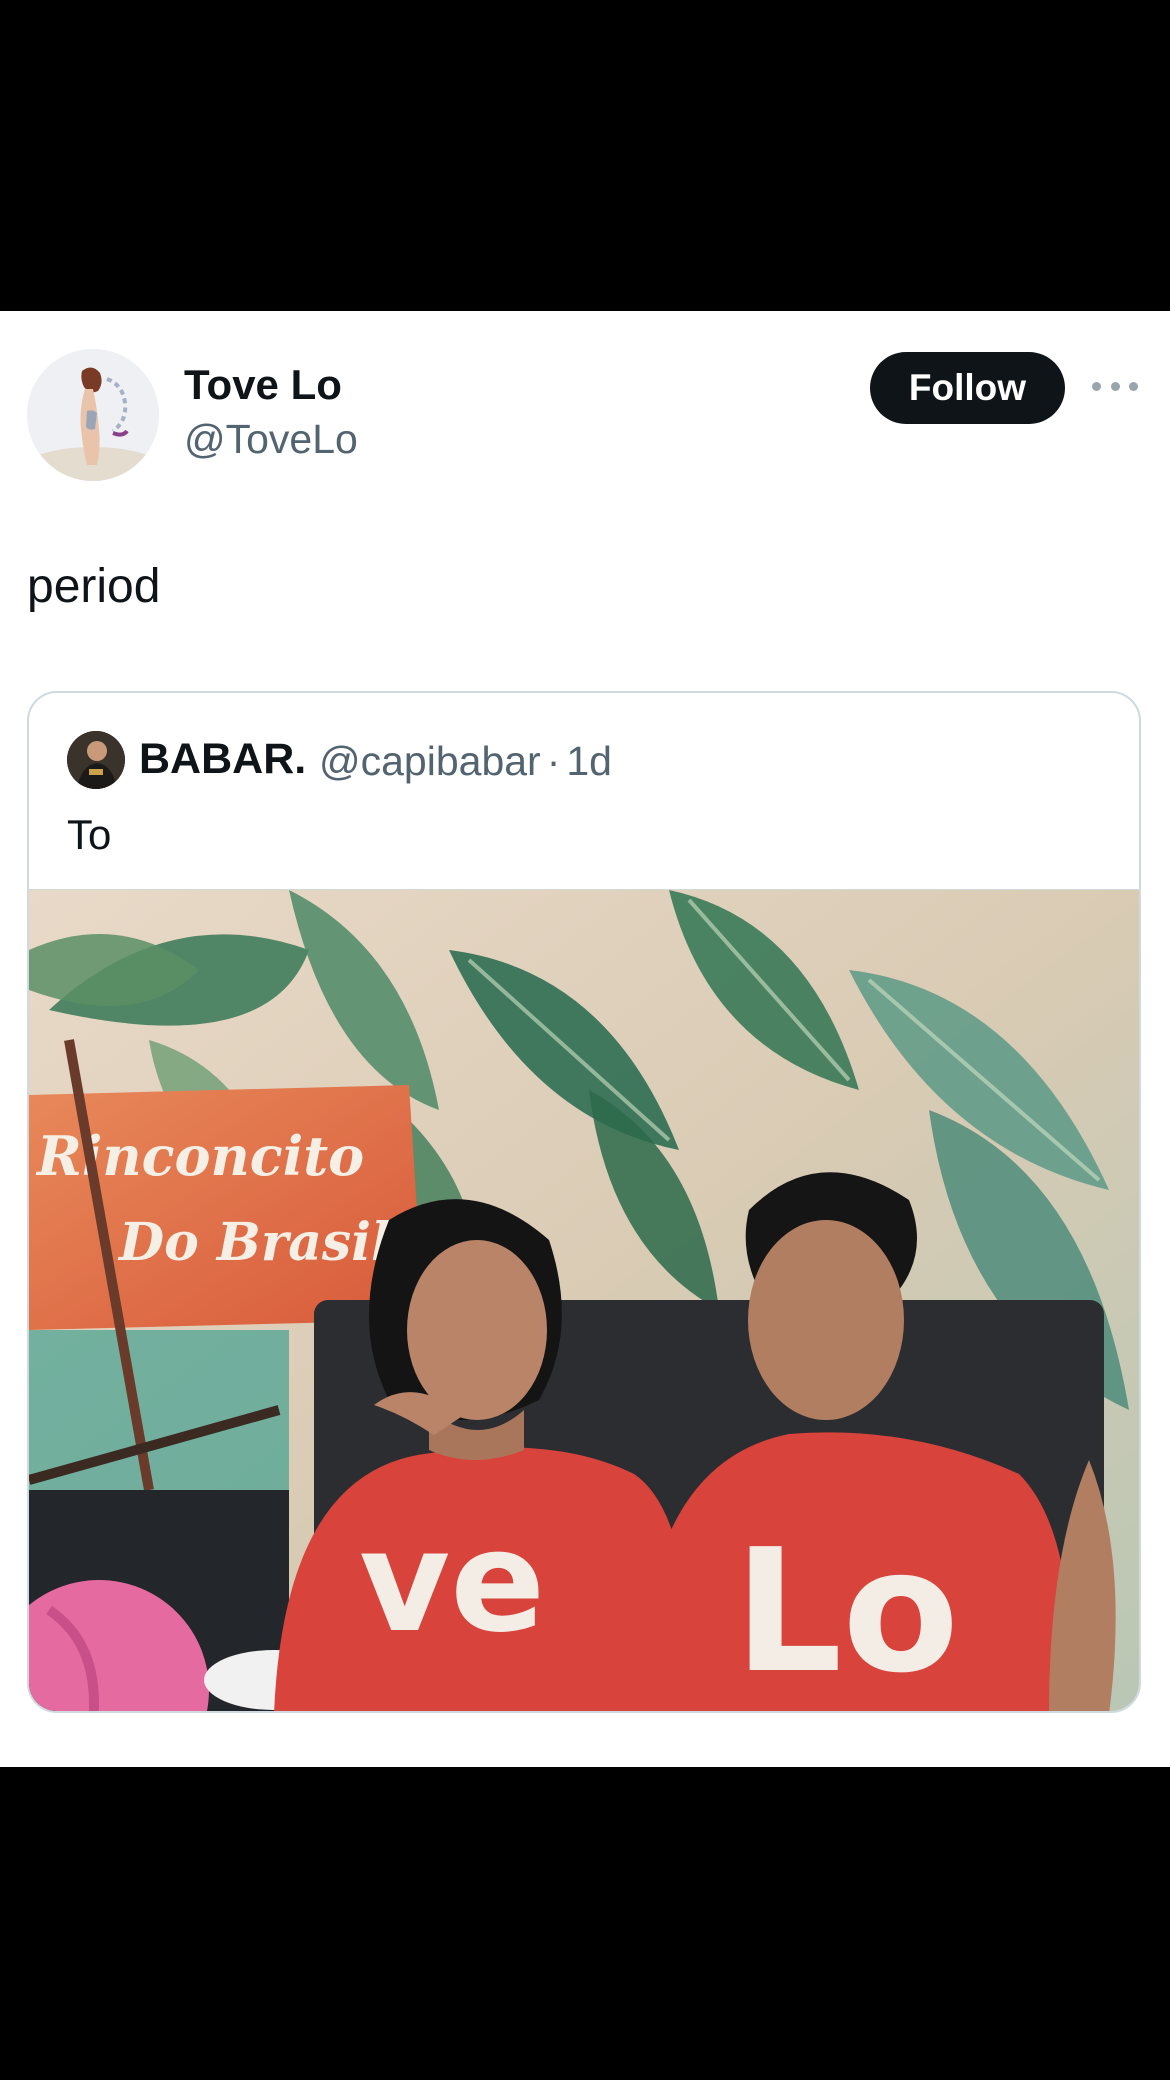 This screenshot has width=1170, height=2080. I want to click on author-handle: @ToveLo, so click(271, 439).